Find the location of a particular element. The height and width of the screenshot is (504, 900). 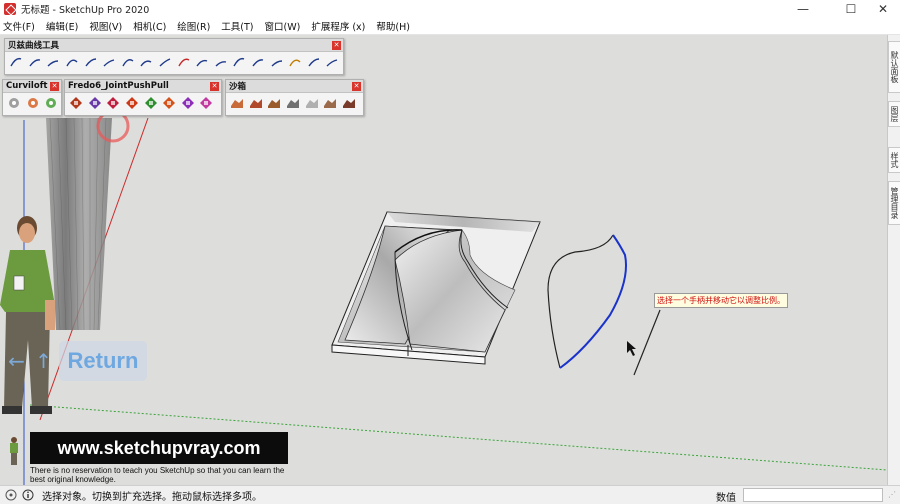

bezier-tool-3-icon is located at coordinates (53, 62).